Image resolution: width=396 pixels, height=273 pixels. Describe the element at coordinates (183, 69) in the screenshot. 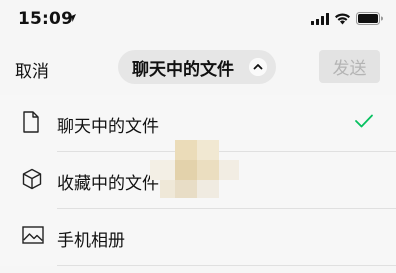

I see `source-selector-title: 聊天中的文件` at that location.